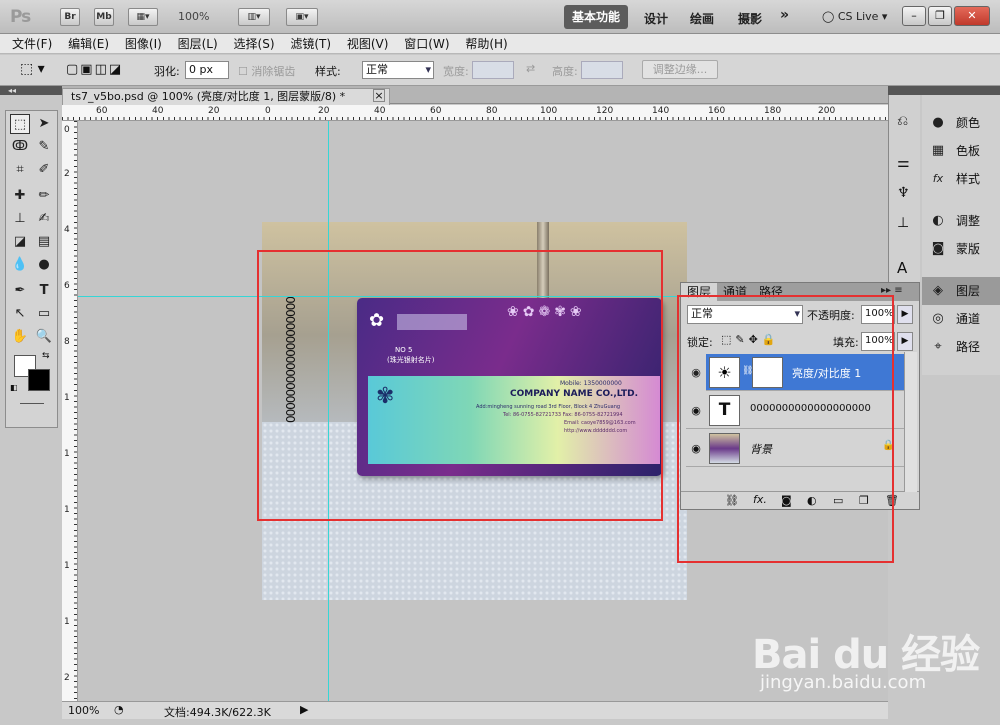  Describe the element at coordinates (968, 291) in the screenshot. I see `dock-label: 图层` at that location.